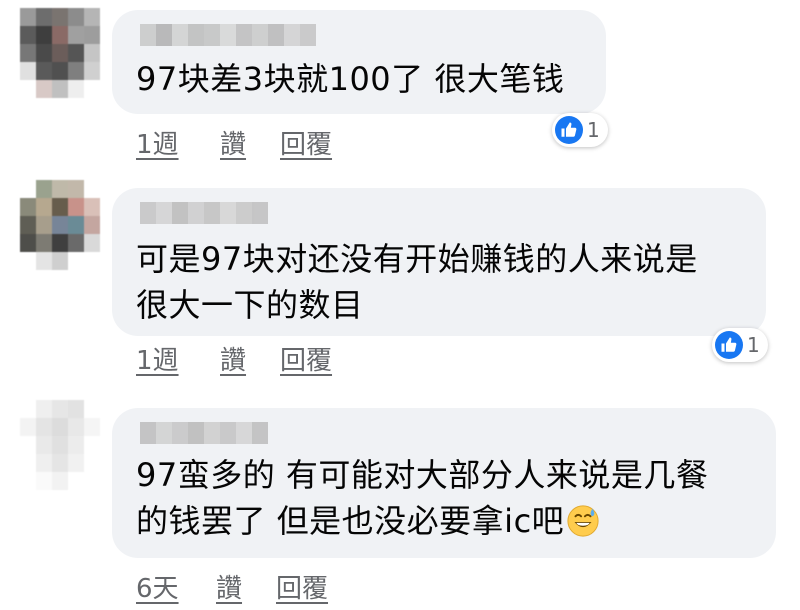 The height and width of the screenshot is (610, 800). What do you see at coordinates (417, 282) in the screenshot?
I see `comment-text: 可是97块对还没有开始赚钱的人来说是 很大一下的数目` at bounding box center [417, 282].